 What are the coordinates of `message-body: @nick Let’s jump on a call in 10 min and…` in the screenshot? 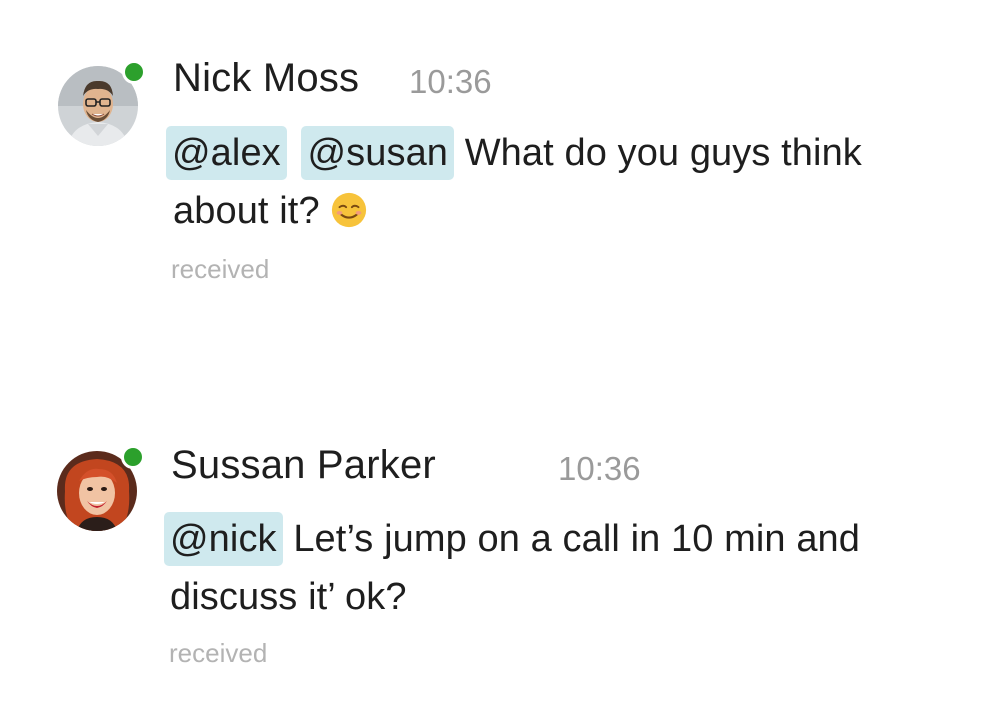 It's located at (574, 568).